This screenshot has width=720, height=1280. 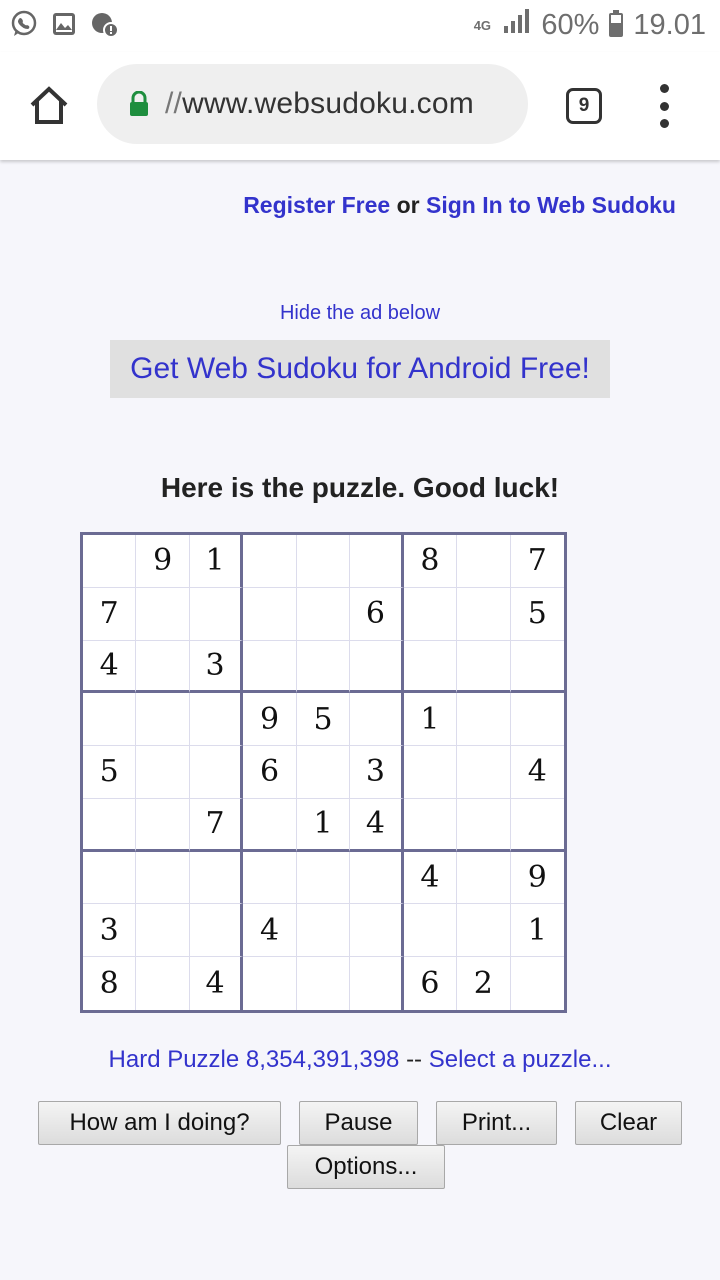 I want to click on sudoku-cell: 2, so click(x=484, y=983).